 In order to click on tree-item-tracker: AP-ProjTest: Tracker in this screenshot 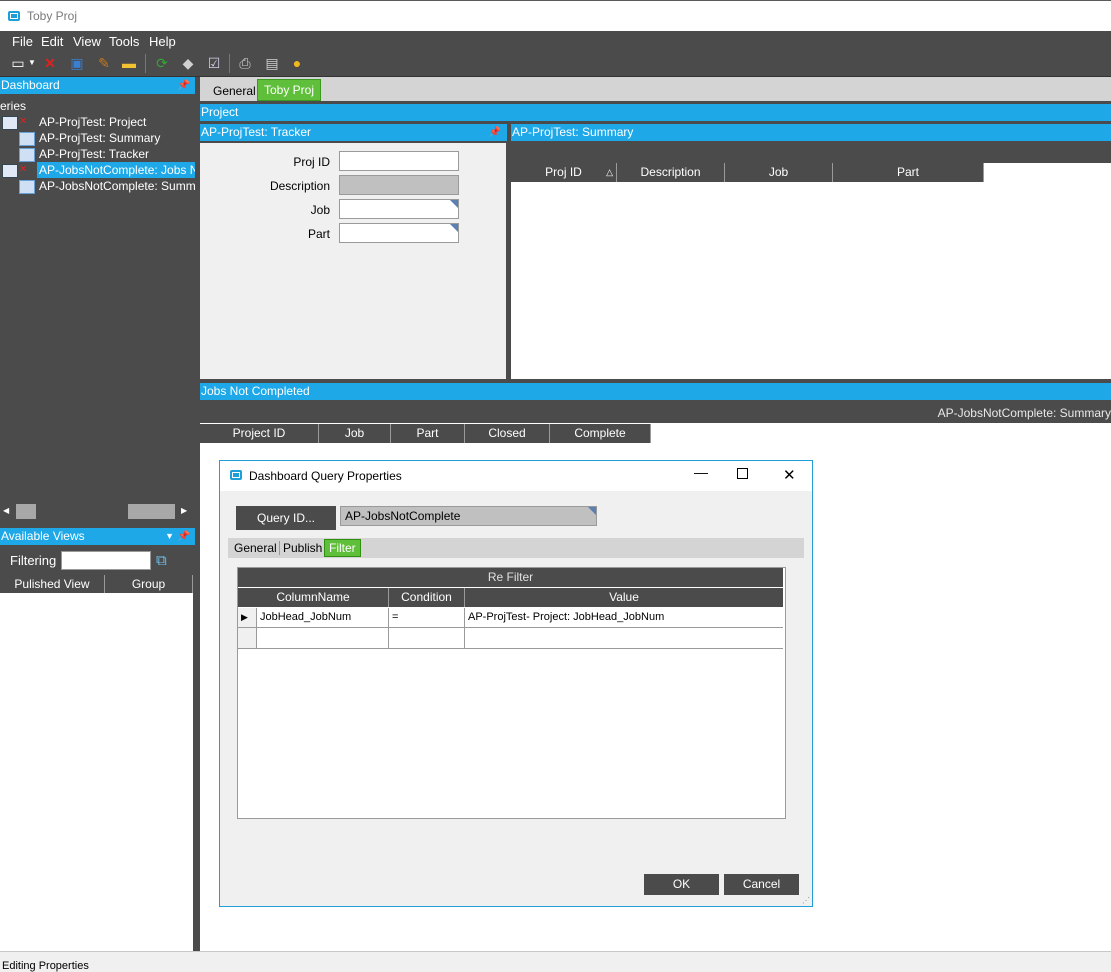, I will do `click(97, 154)`.